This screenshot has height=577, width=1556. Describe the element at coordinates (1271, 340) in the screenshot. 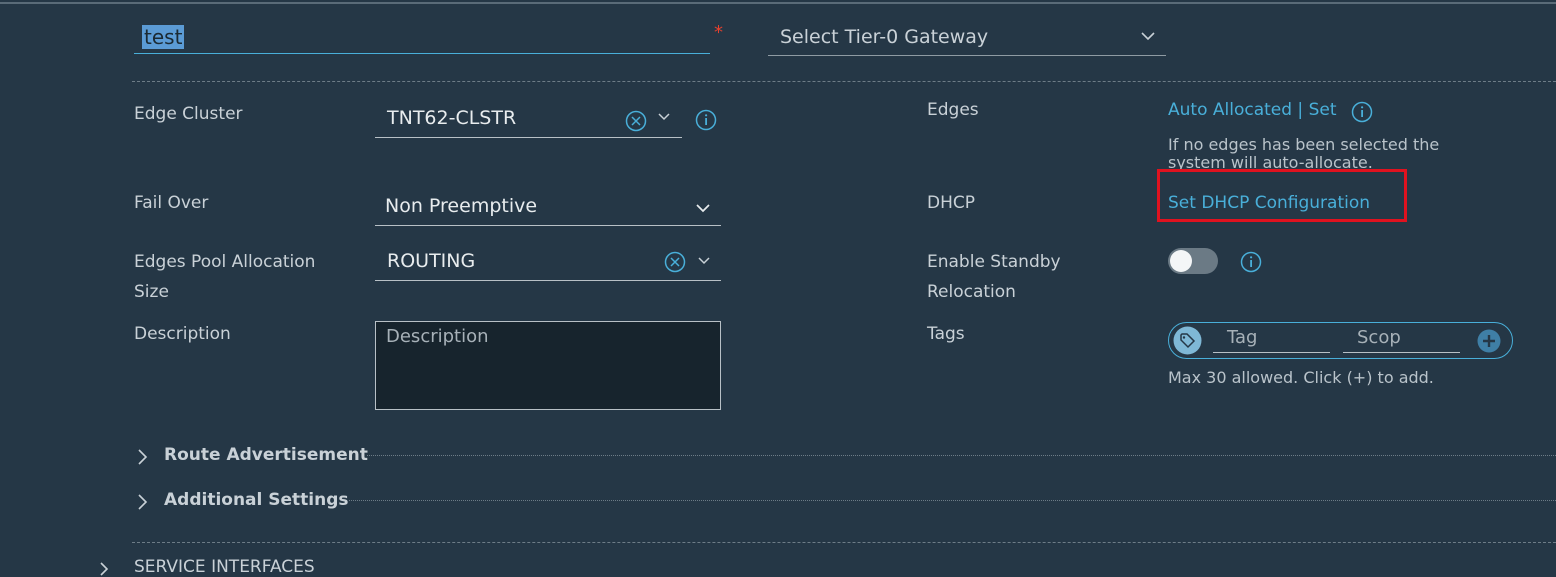

I see `tag-input: Tag` at that location.